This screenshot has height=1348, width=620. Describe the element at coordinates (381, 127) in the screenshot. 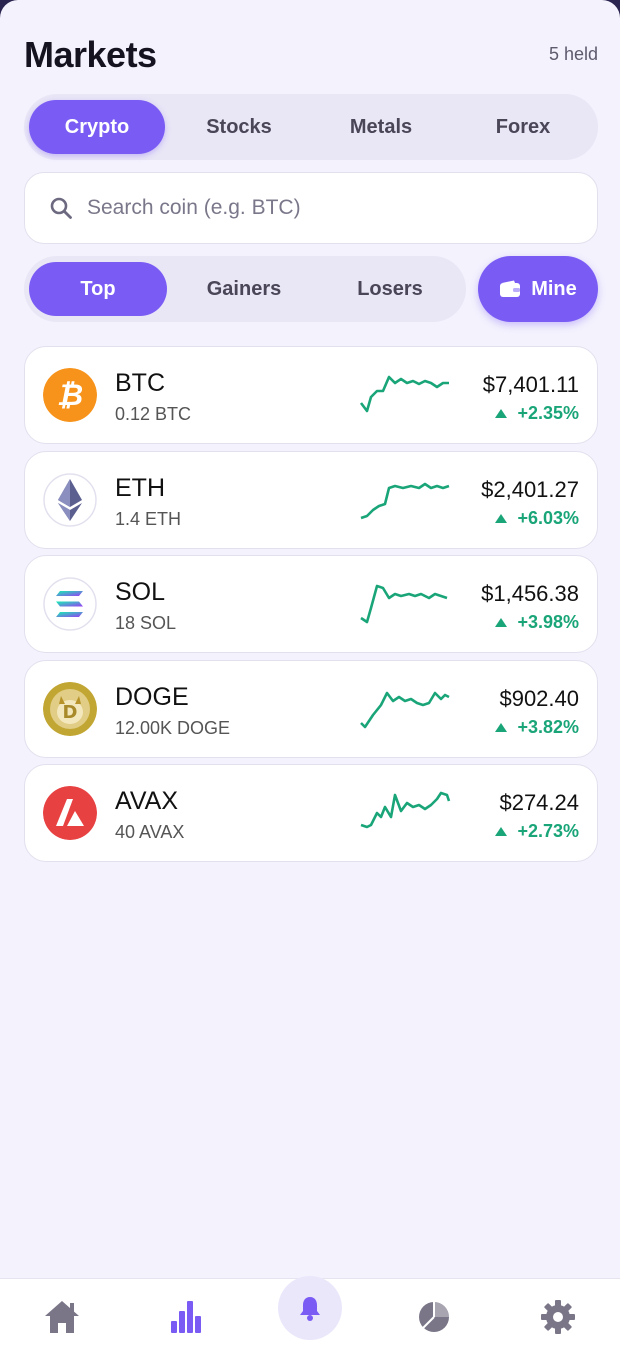

I see `tab-metals: Metals` at that location.